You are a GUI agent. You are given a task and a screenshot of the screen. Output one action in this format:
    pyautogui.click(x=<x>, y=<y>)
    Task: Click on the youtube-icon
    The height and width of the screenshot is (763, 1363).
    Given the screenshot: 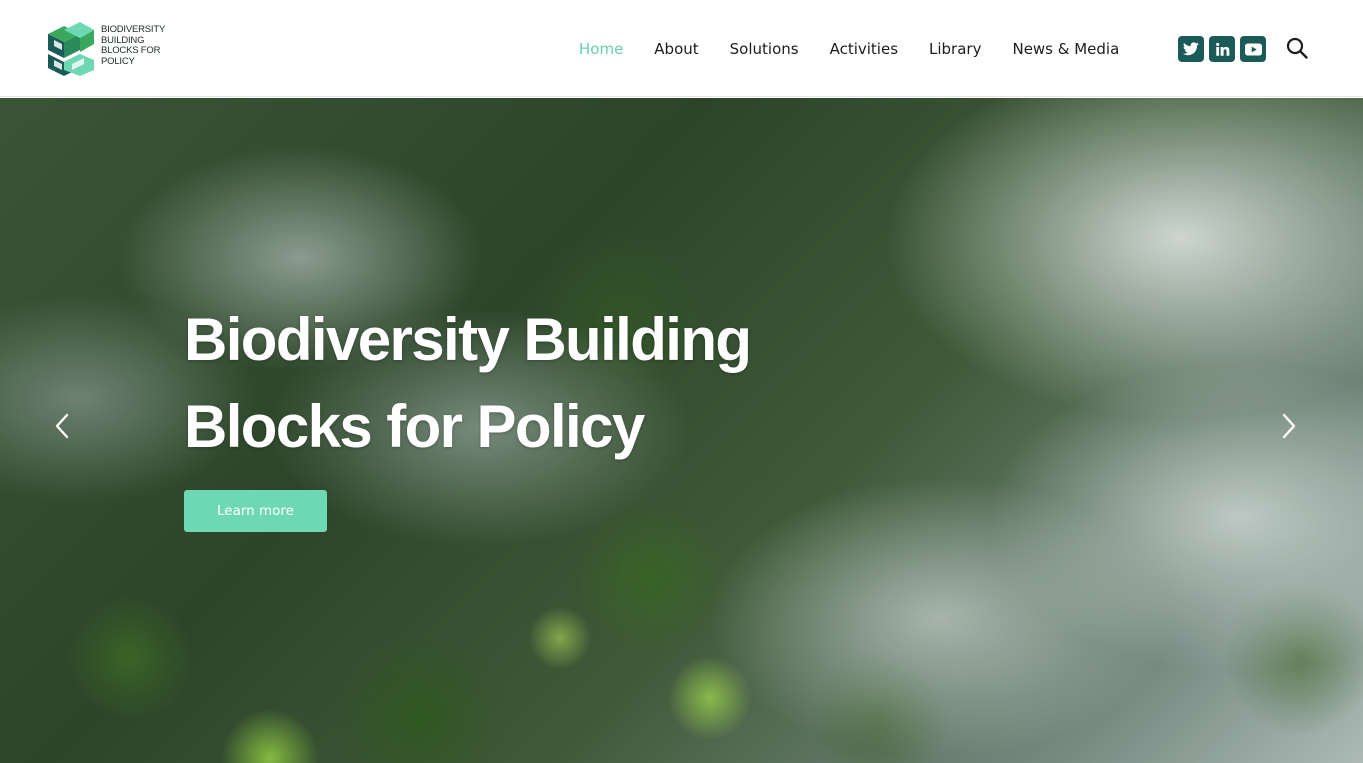 What is the action you would take?
    pyautogui.click(x=1253, y=49)
    